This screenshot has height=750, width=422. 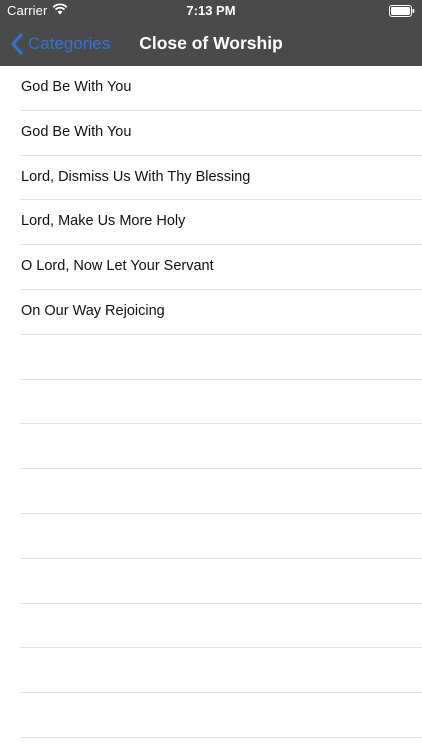 I want to click on list-item: O Lord, Now Let Your Servant, so click(x=211, y=267).